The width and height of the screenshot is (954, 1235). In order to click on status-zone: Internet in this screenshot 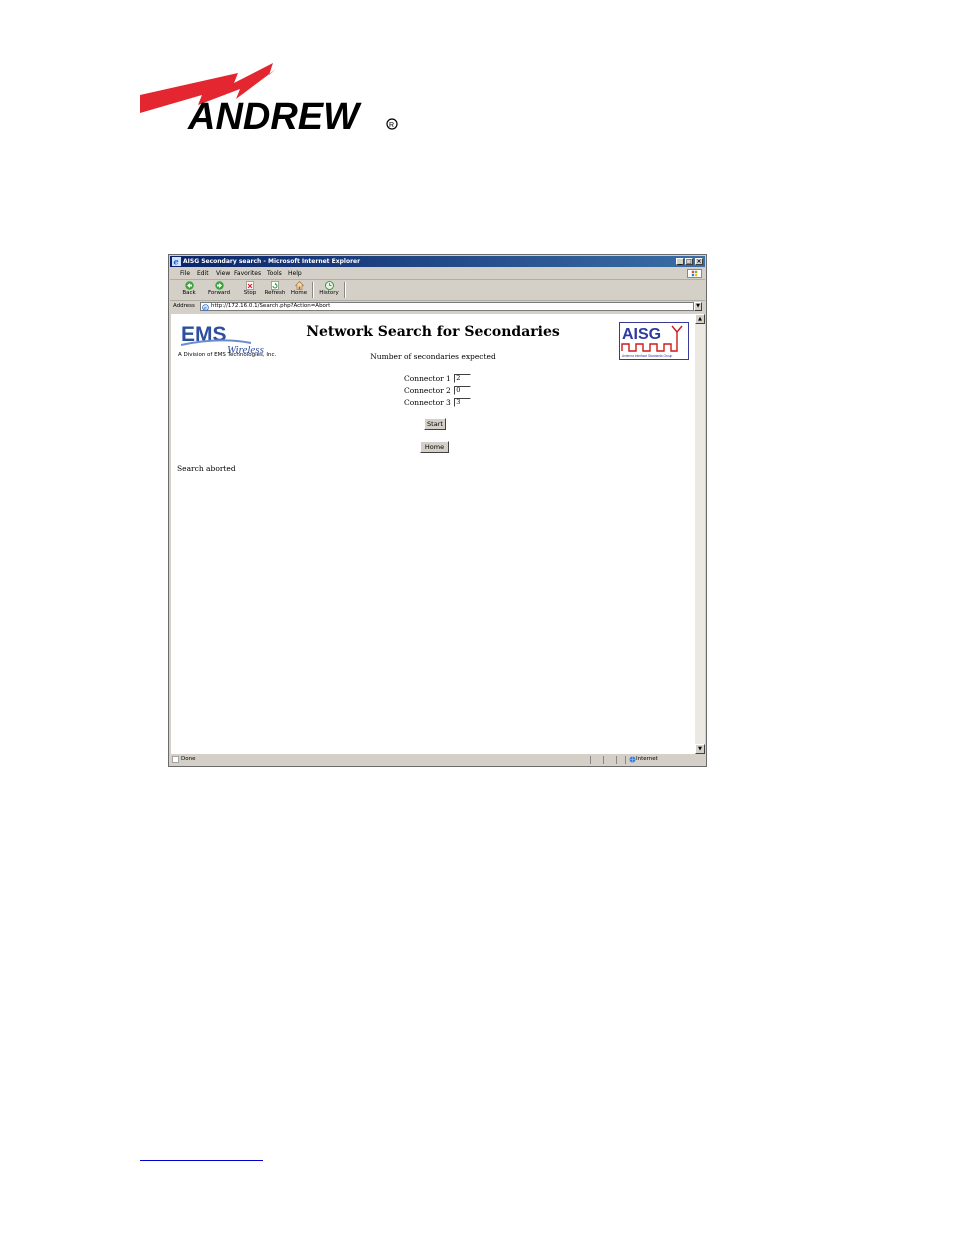, I will do `click(647, 759)`.